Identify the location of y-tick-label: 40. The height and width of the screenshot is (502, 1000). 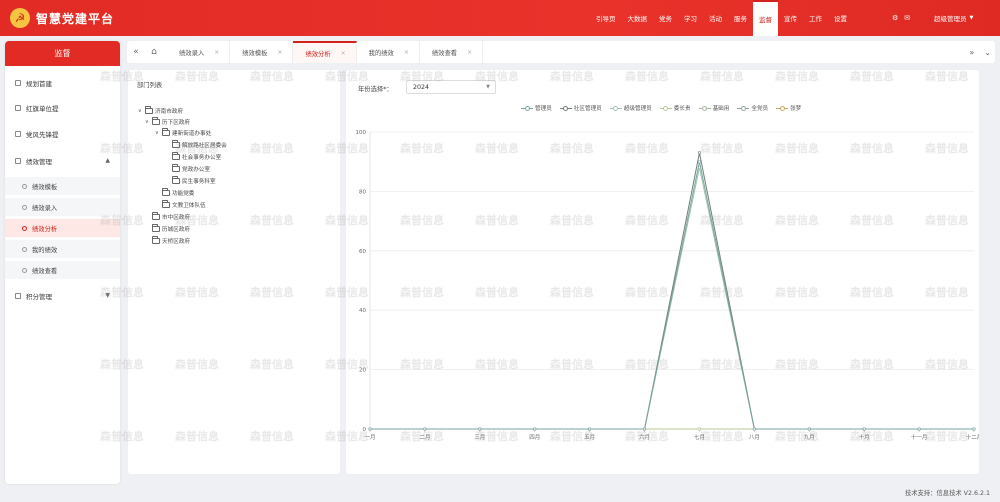
(362, 311).